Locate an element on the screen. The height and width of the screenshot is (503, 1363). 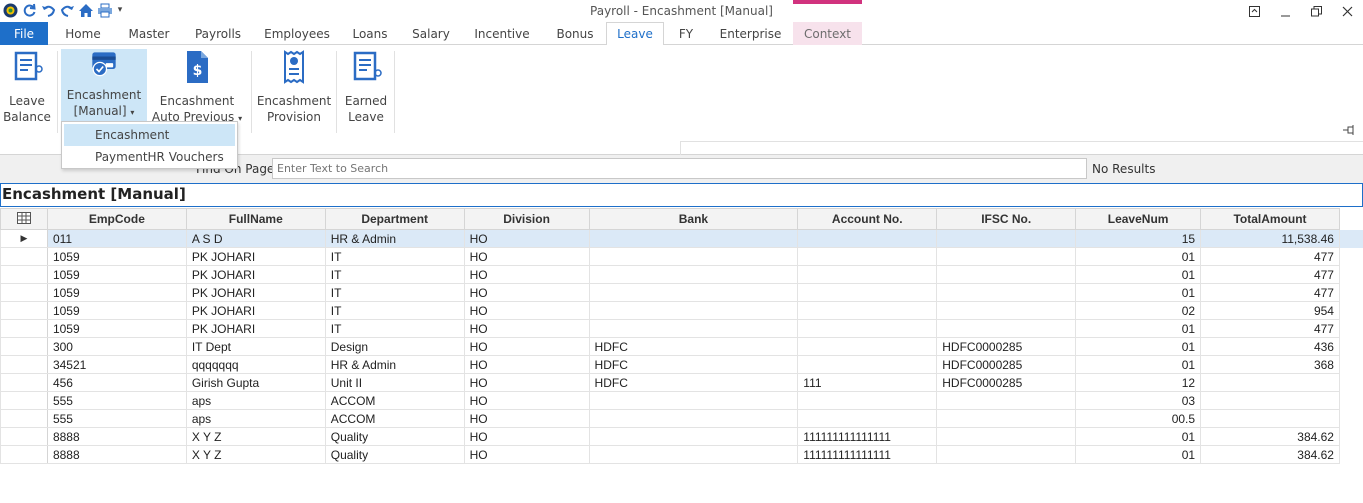
current-row-indicator-icon: ▶ is located at coordinates (24, 238).